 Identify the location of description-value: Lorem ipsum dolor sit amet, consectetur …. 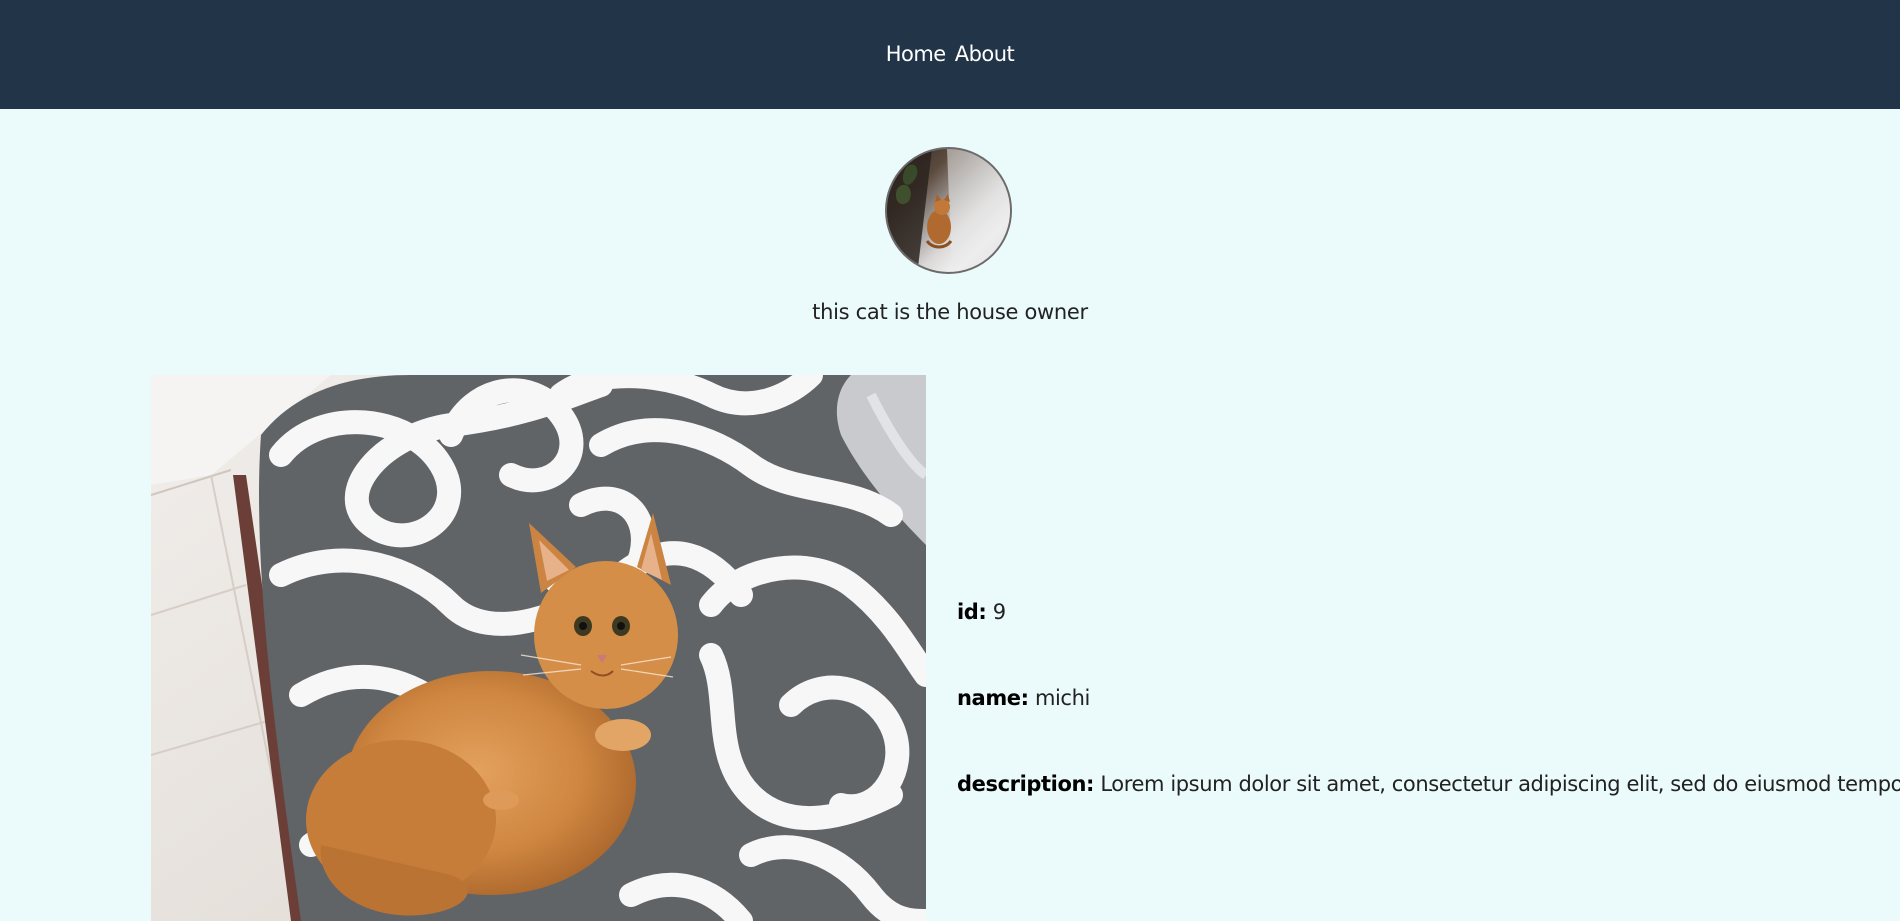
(1500, 784).